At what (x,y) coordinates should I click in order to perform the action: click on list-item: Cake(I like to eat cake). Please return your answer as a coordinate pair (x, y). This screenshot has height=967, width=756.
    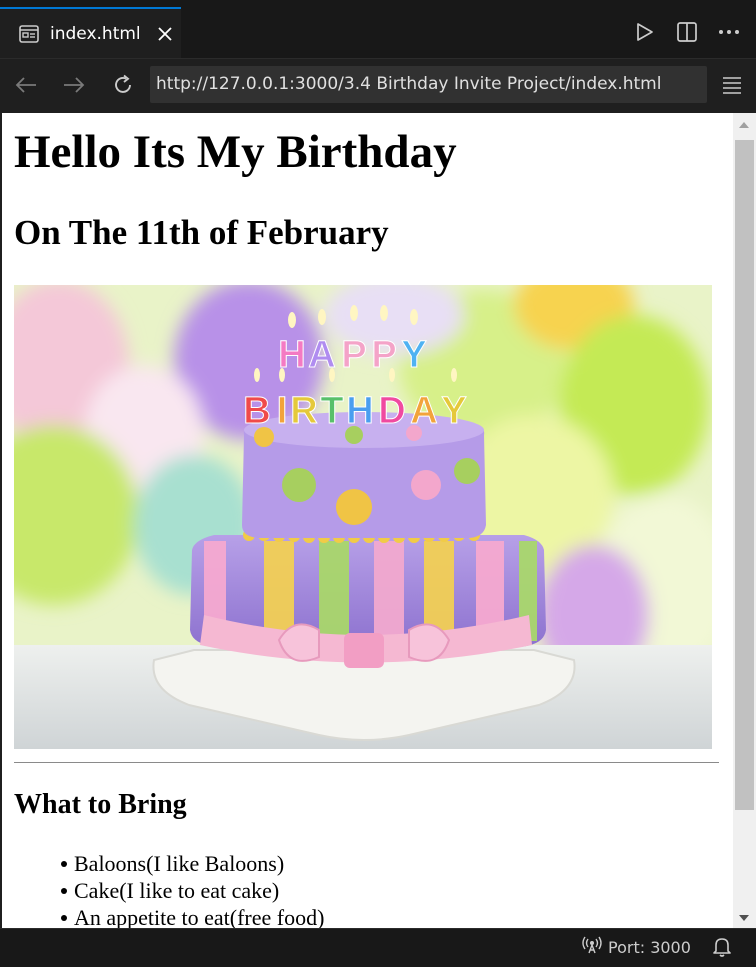
    Looking at the image, I should click on (192, 890).